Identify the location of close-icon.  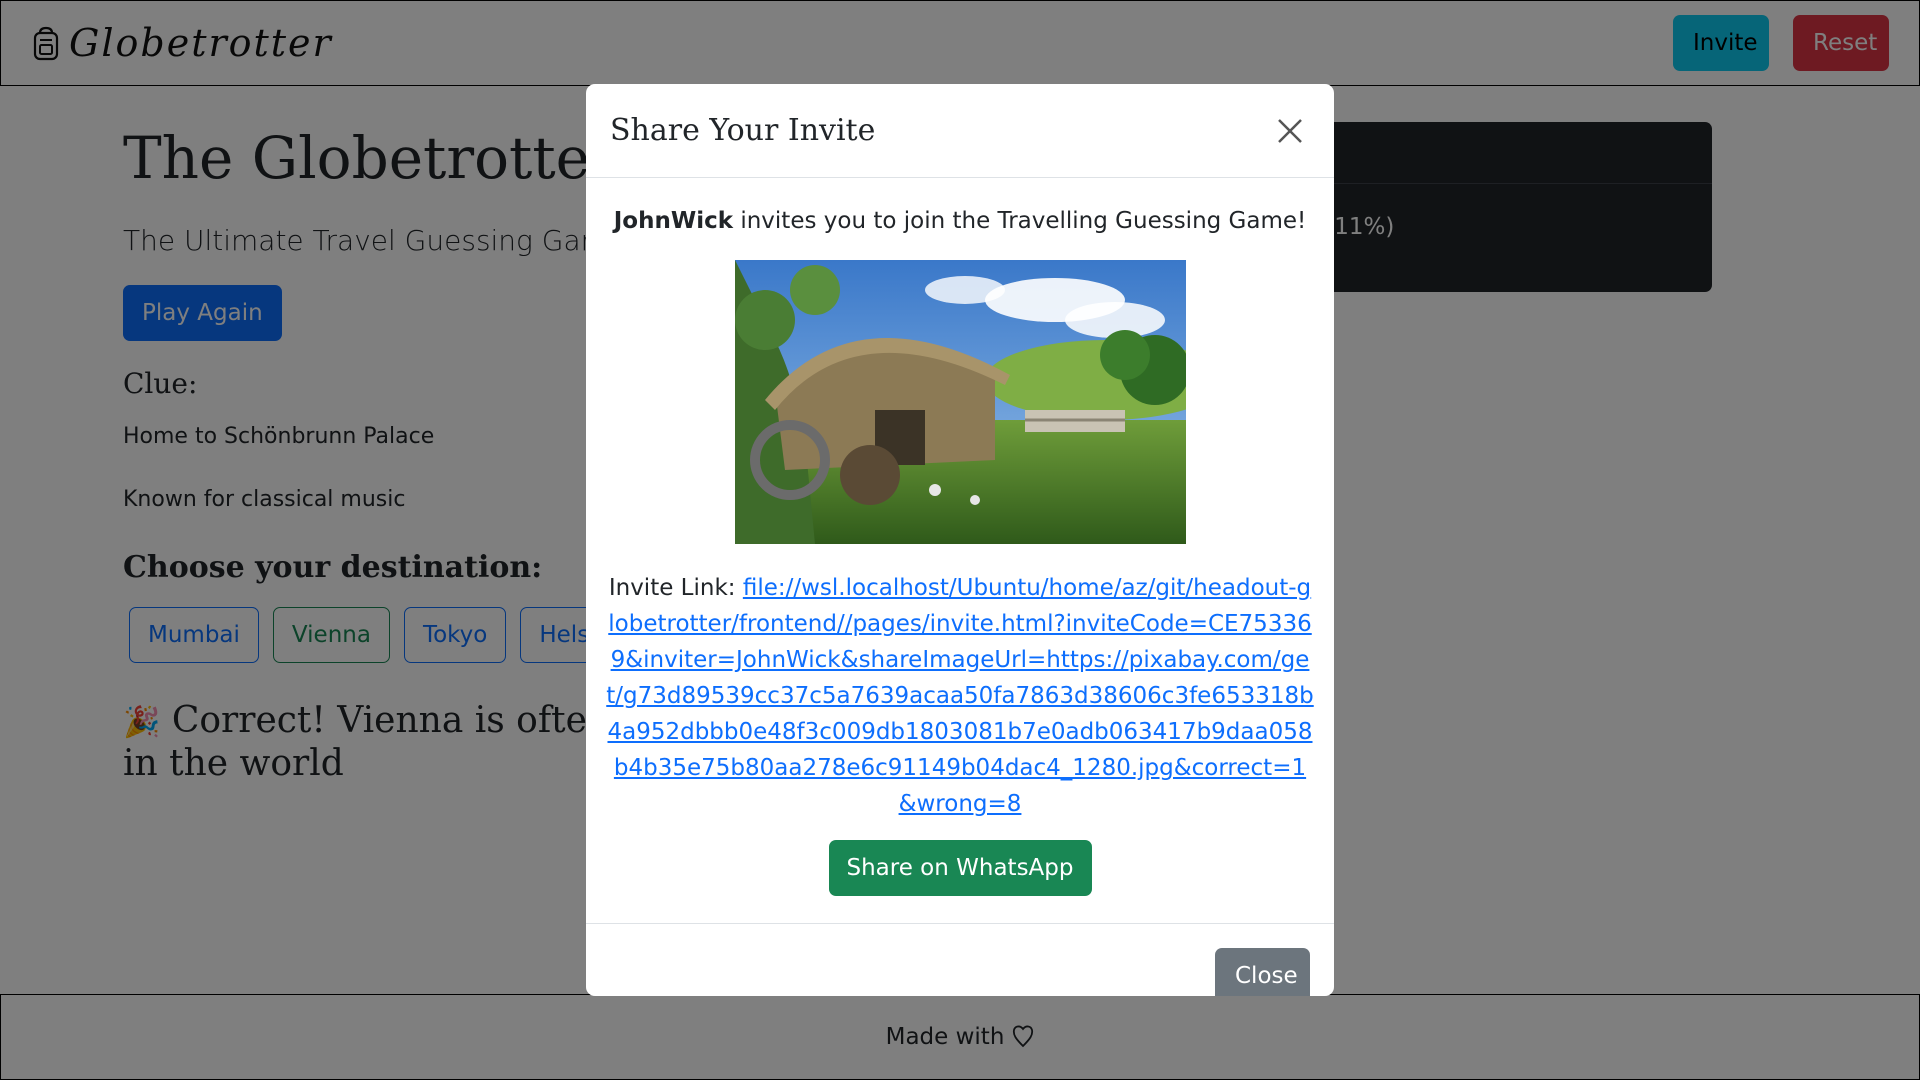
(1290, 131).